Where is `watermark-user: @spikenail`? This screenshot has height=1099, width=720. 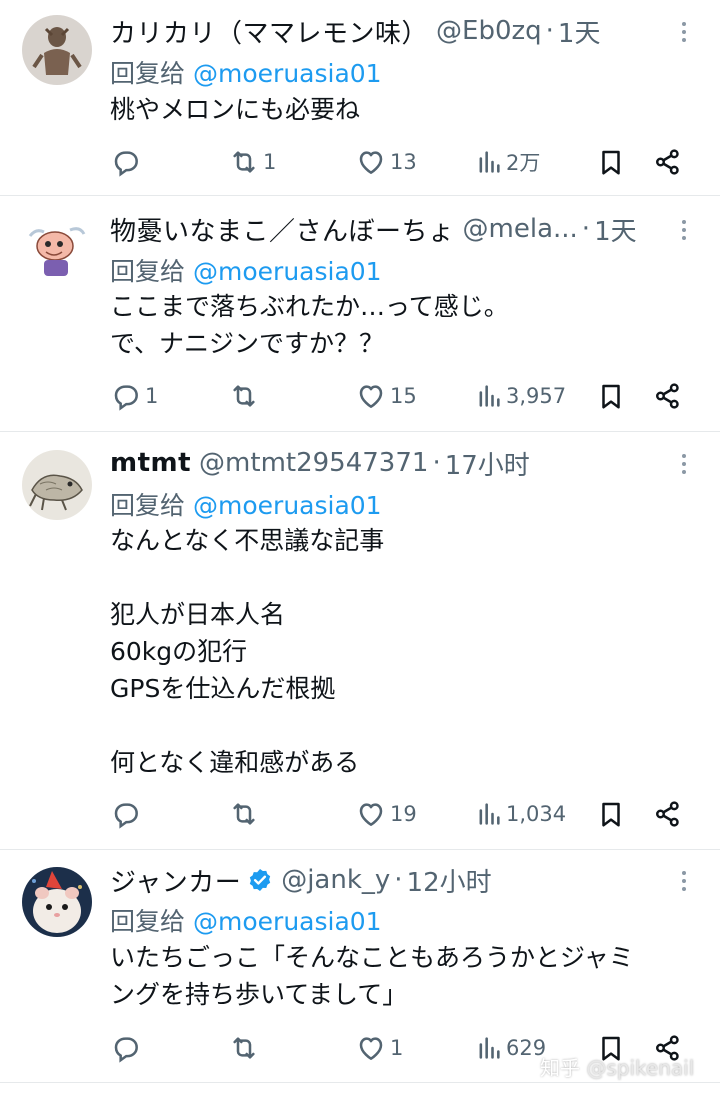
watermark-user: @spikenail is located at coordinates (640, 1068).